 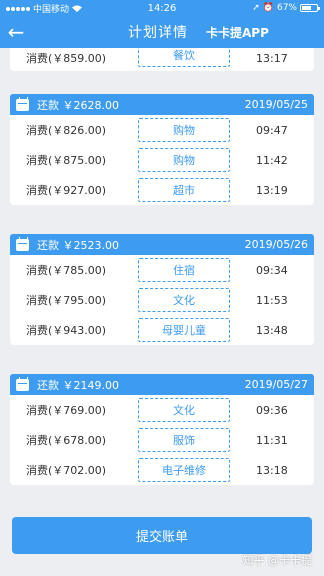 I want to click on category-tag: 母婴儿童, so click(x=184, y=330).